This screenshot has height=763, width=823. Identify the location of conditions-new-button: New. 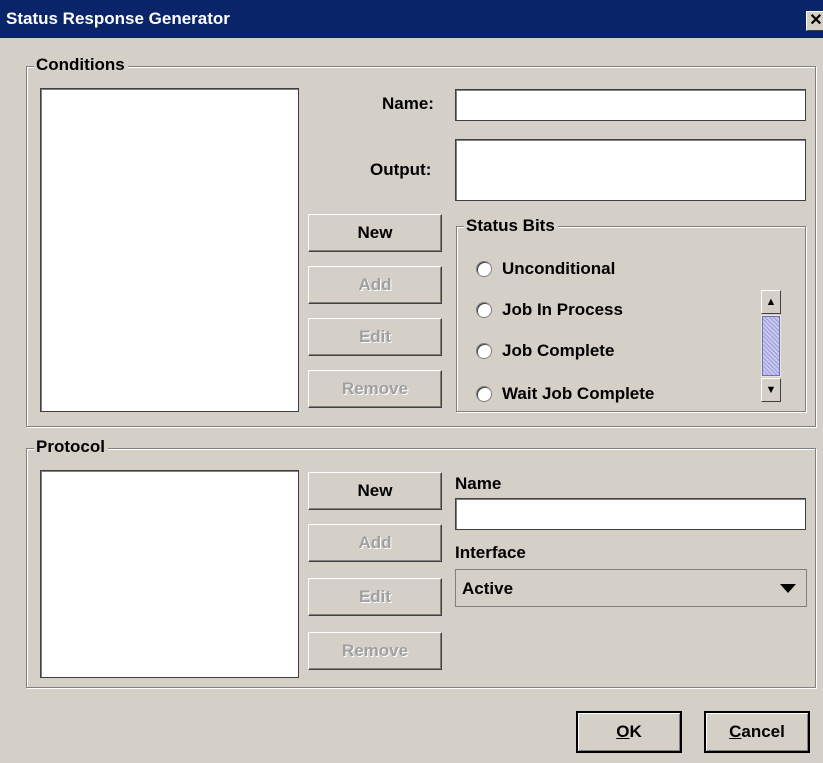
(375, 233).